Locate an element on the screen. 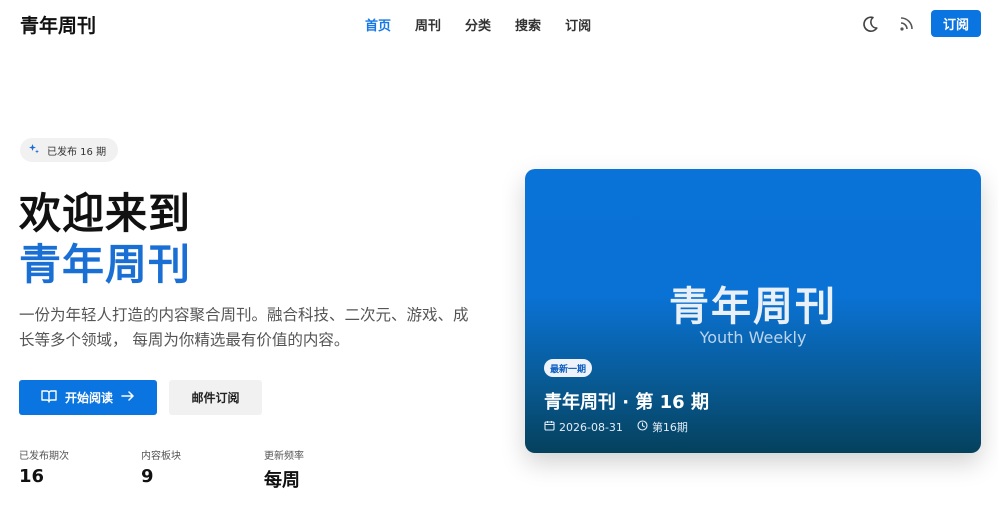 This screenshot has width=998, height=525. card-subtitle: Youth Weekly is located at coordinates (753, 337).